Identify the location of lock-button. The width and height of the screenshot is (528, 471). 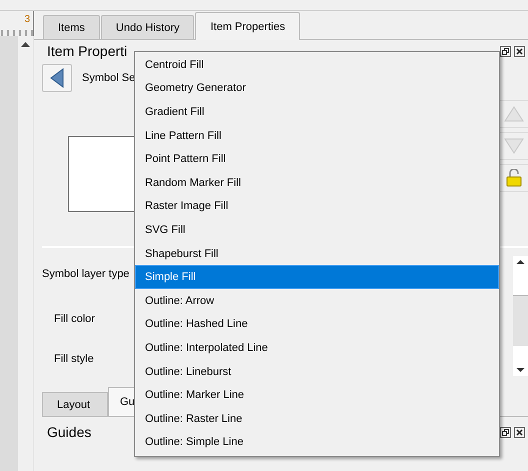
(514, 178).